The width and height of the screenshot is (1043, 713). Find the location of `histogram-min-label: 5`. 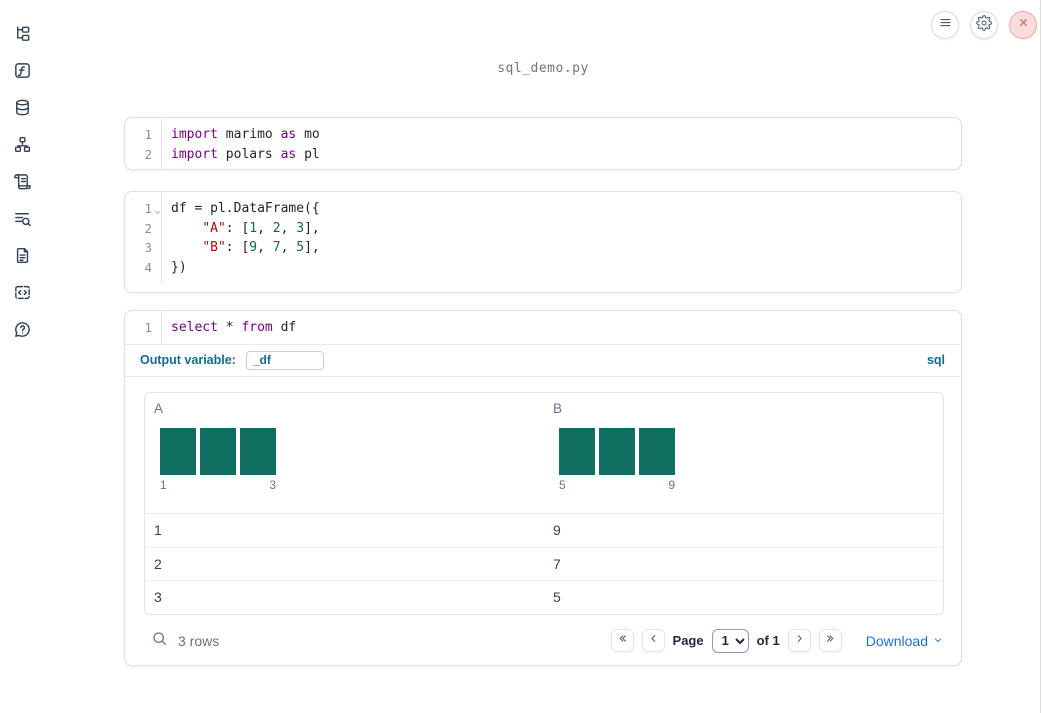

histogram-min-label: 5 is located at coordinates (562, 484).